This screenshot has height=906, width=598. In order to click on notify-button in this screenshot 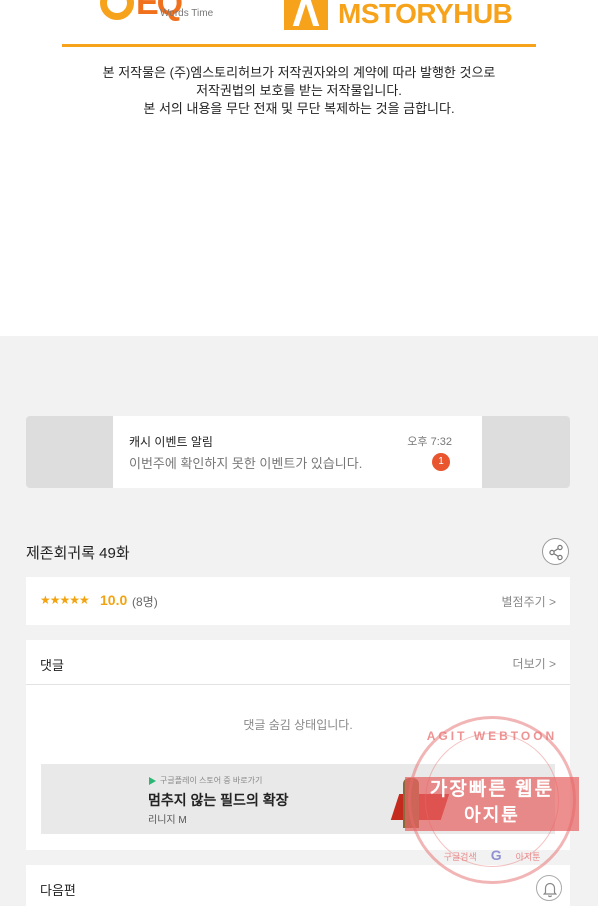, I will do `click(549, 888)`.